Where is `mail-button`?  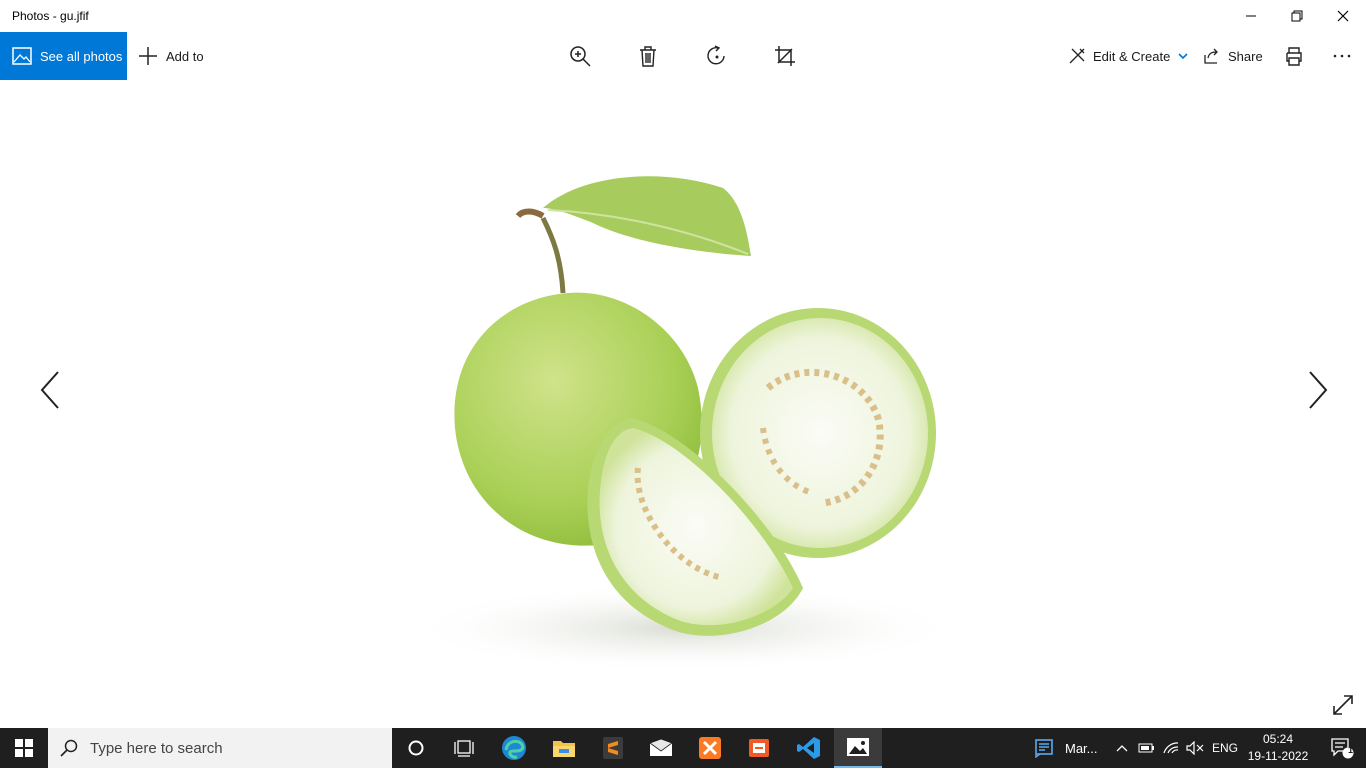 mail-button is located at coordinates (661, 748).